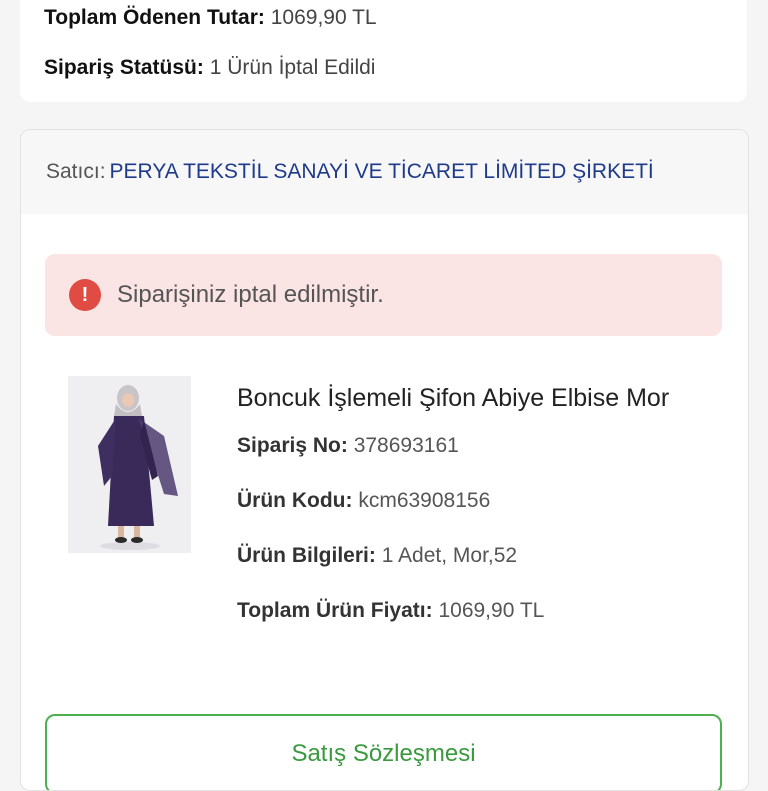 Image resolution: width=768 pixels, height=791 pixels. Describe the element at coordinates (295, 500) in the screenshot. I see `product-code-label: Ürün Kodu:` at that location.